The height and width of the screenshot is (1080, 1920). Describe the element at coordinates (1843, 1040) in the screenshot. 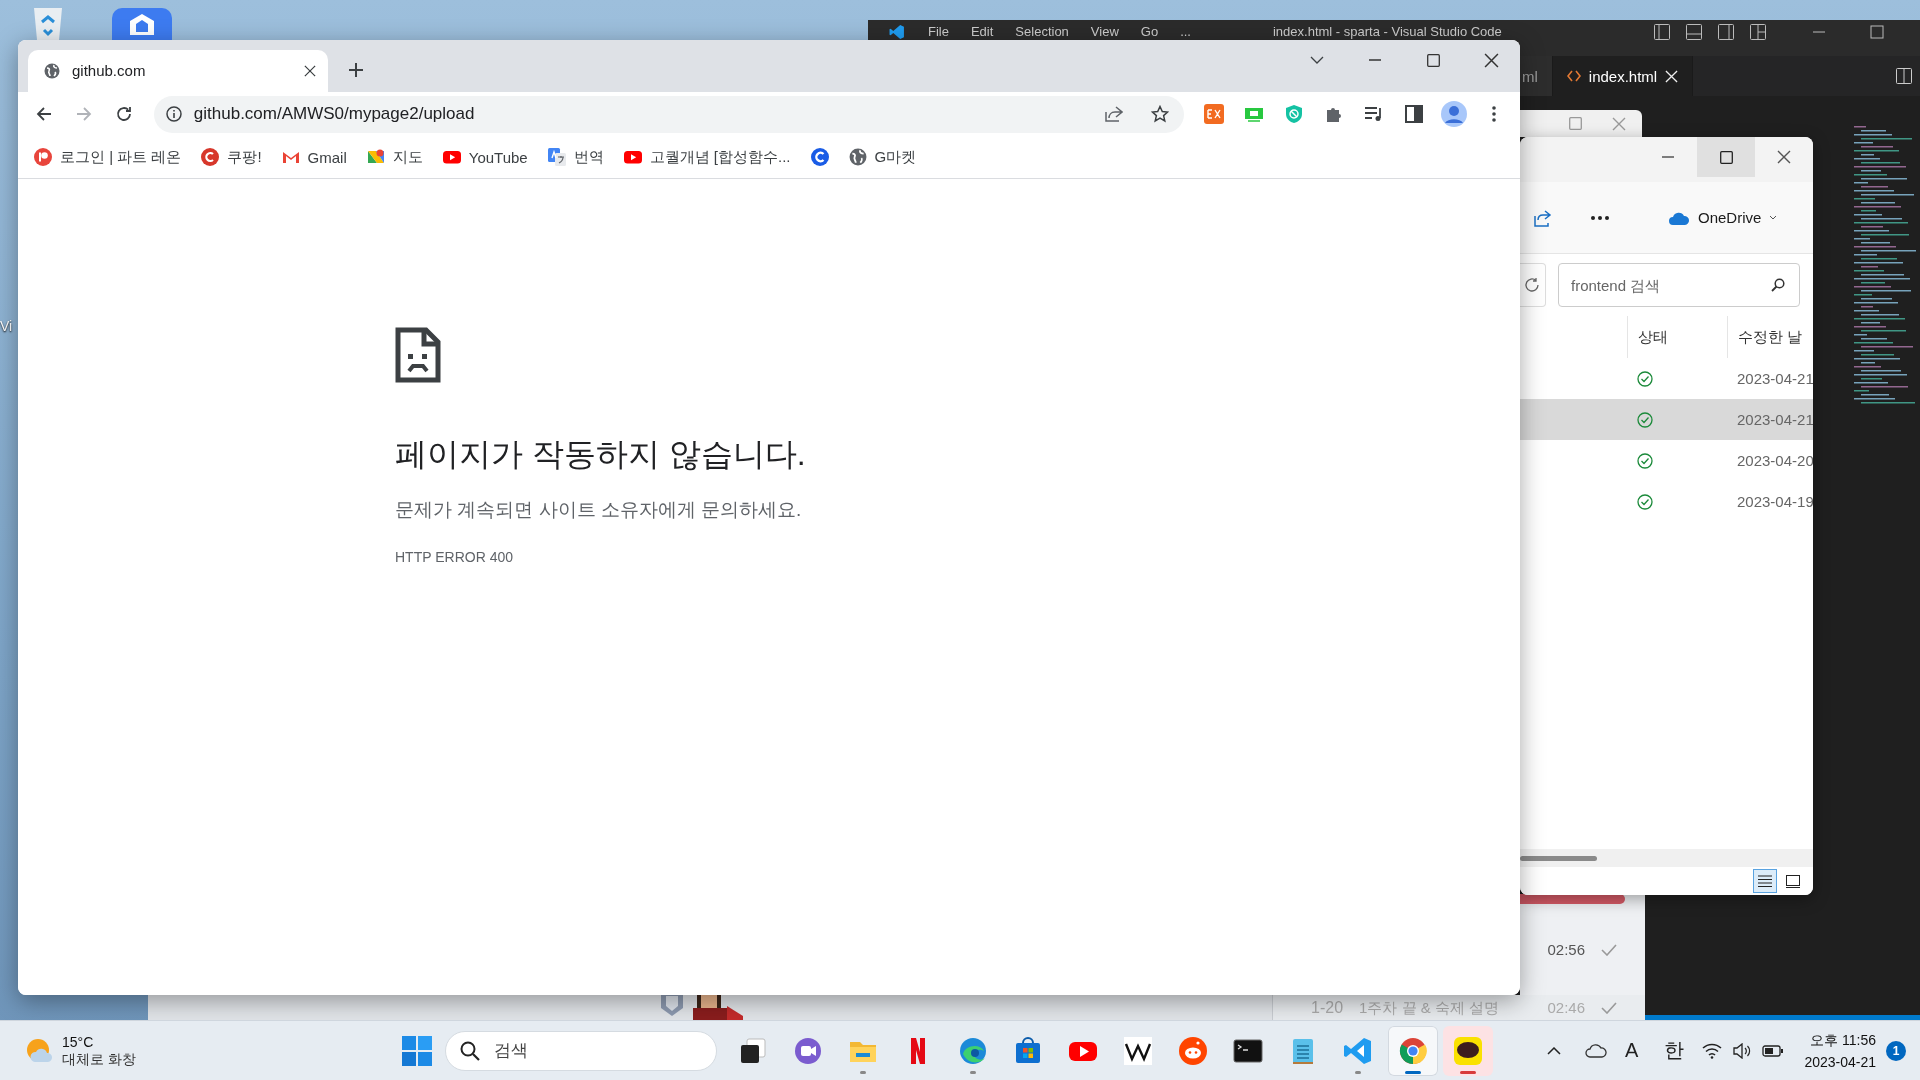

I see `clock-time: 오후 11:56` at that location.